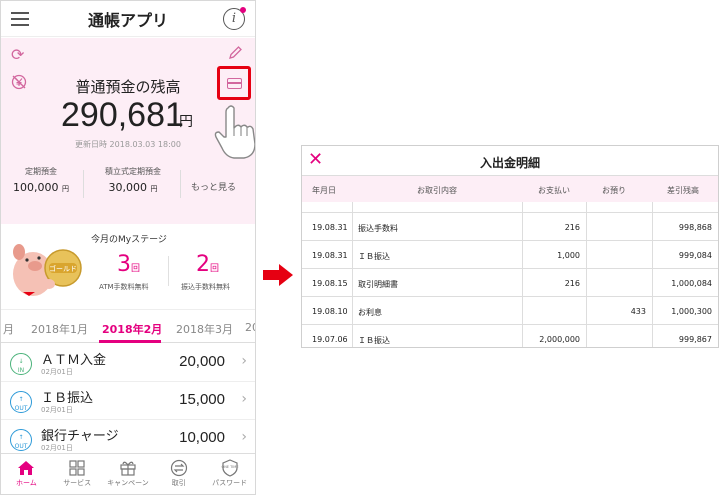 The width and height of the screenshot is (720, 495). Describe the element at coordinates (695, 227) in the screenshot. I see `cell-balance: 998,868` at that location.